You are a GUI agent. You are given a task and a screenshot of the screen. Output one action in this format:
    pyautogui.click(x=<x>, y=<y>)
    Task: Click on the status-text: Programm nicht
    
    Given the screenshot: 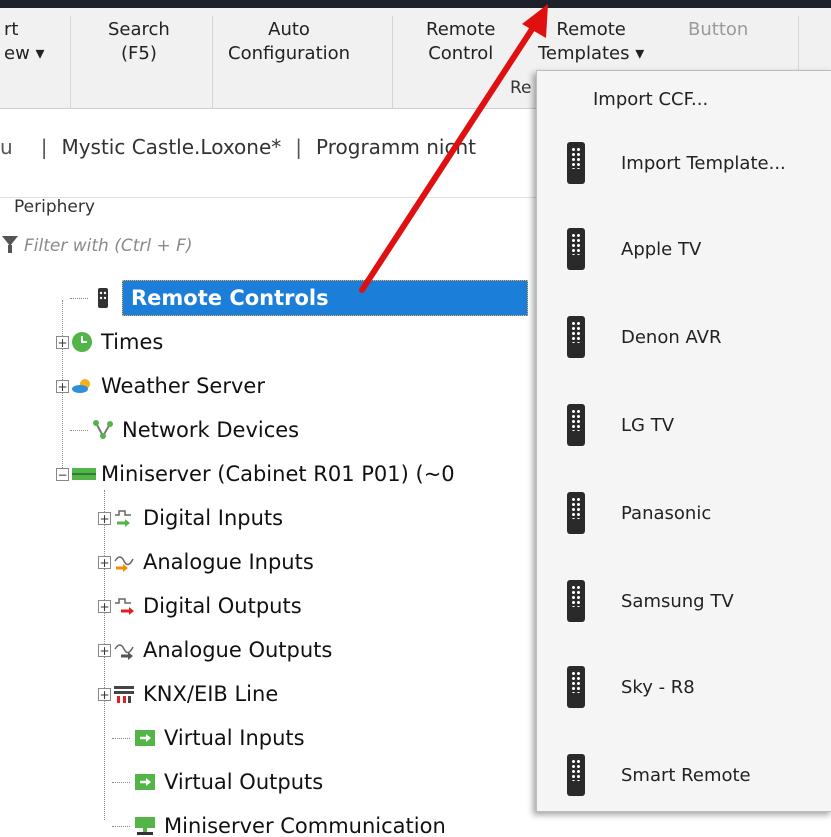 What is the action you would take?
    pyautogui.click(x=396, y=147)
    